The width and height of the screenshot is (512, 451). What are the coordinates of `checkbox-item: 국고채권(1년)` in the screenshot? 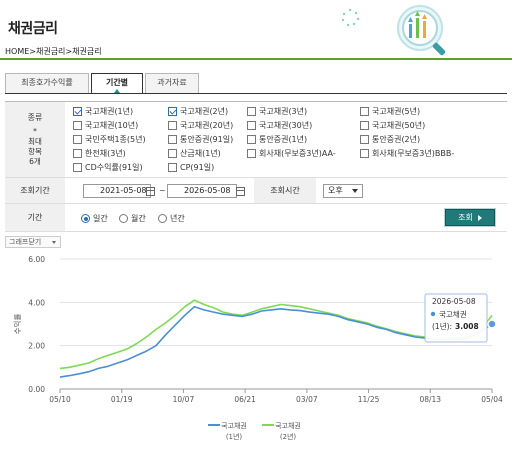 It's located at (103, 111).